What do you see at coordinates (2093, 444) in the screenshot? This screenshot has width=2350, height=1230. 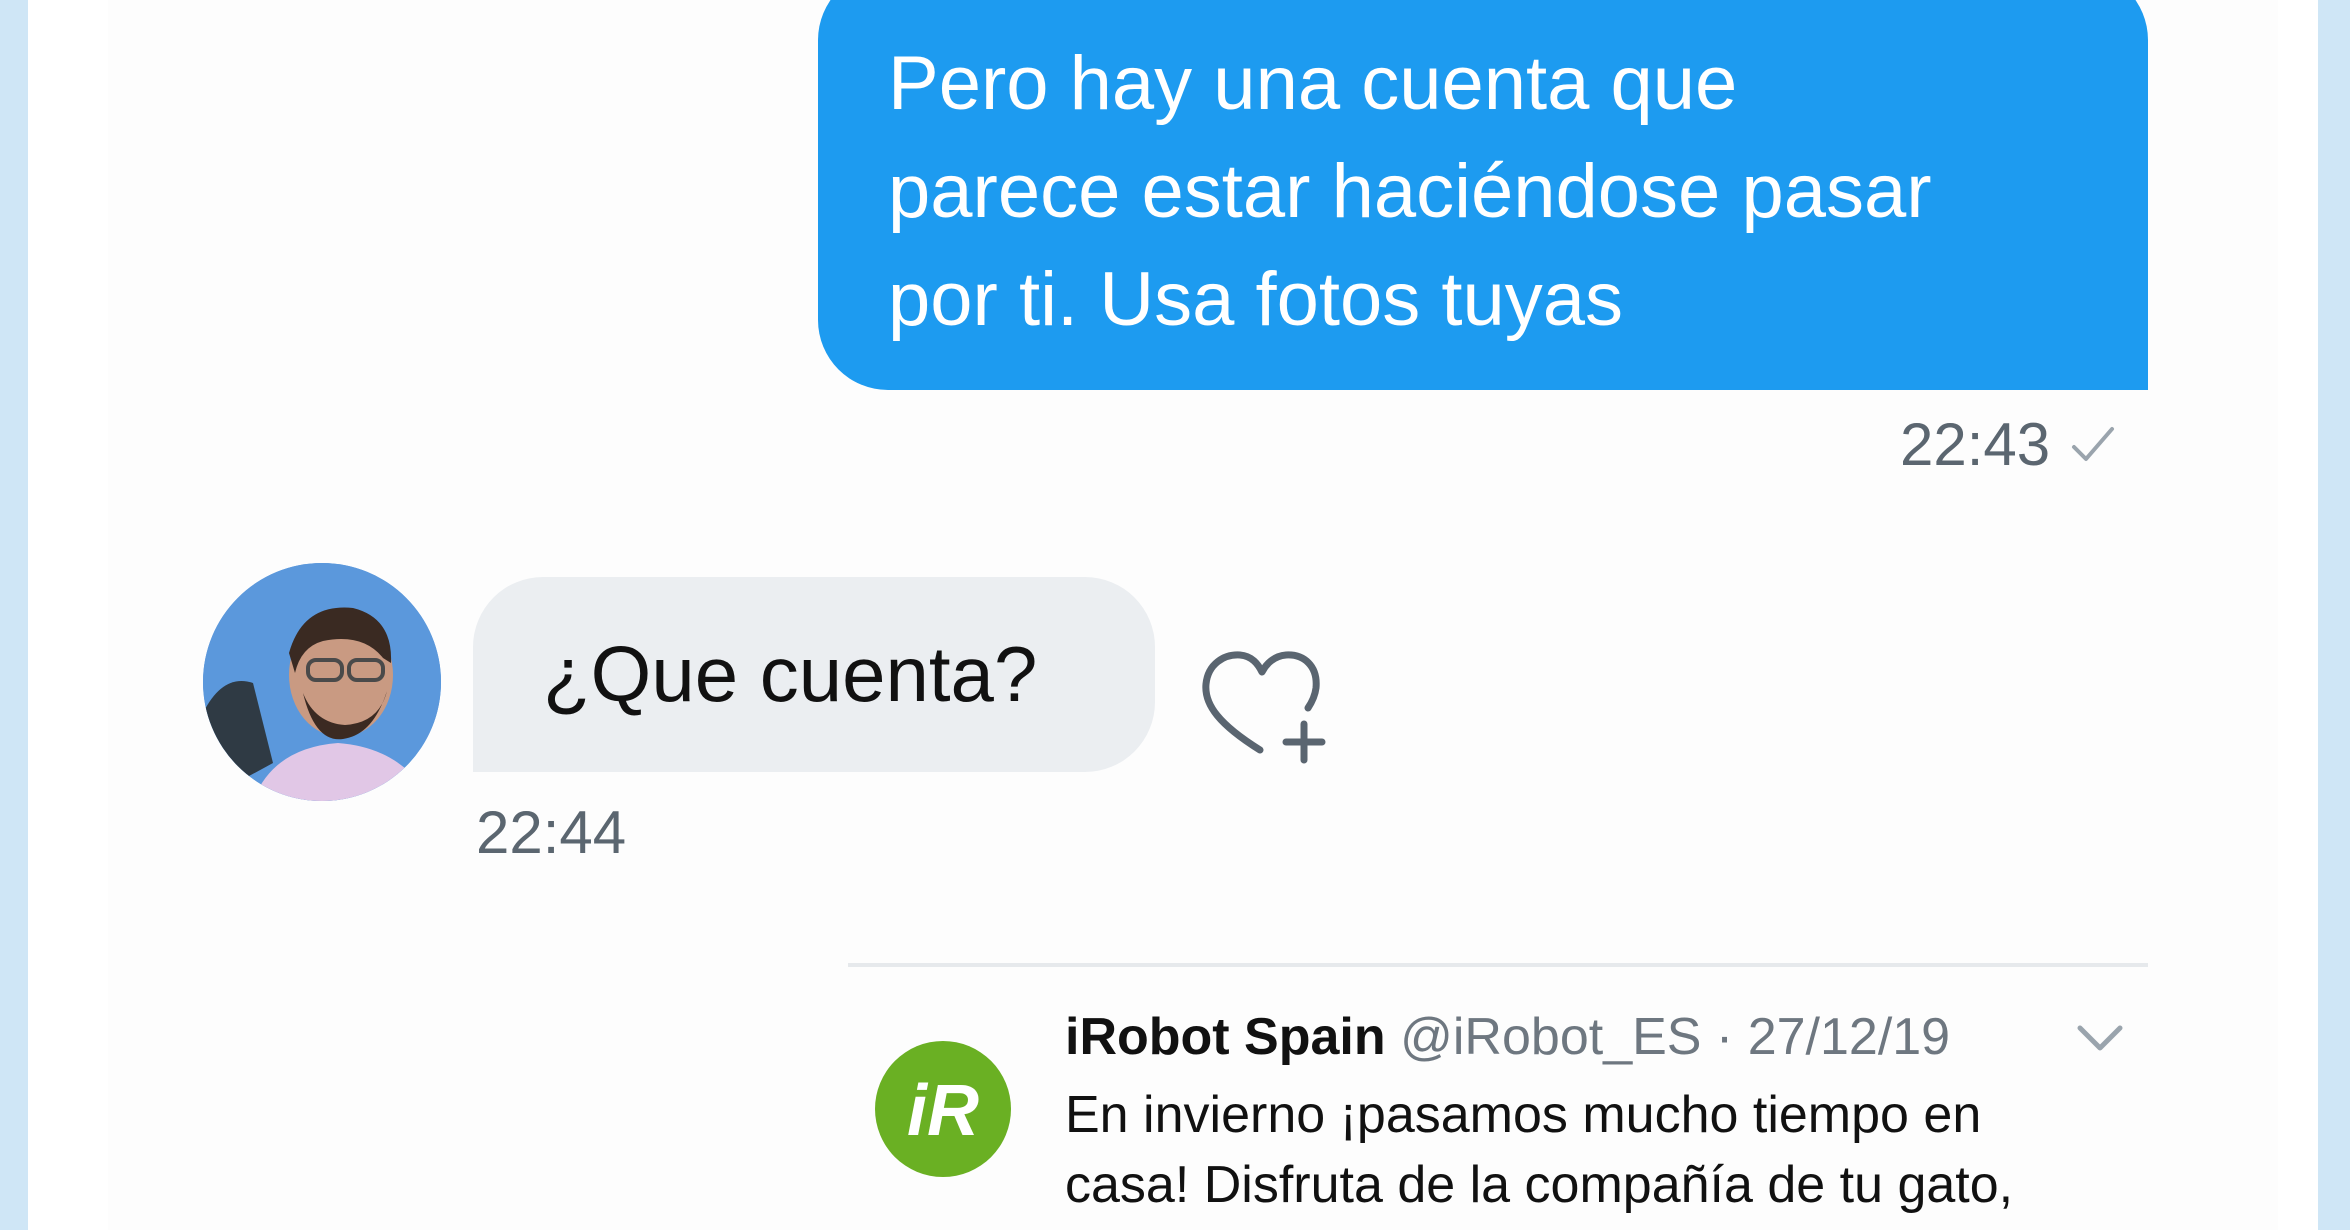 I see `check-icon` at bounding box center [2093, 444].